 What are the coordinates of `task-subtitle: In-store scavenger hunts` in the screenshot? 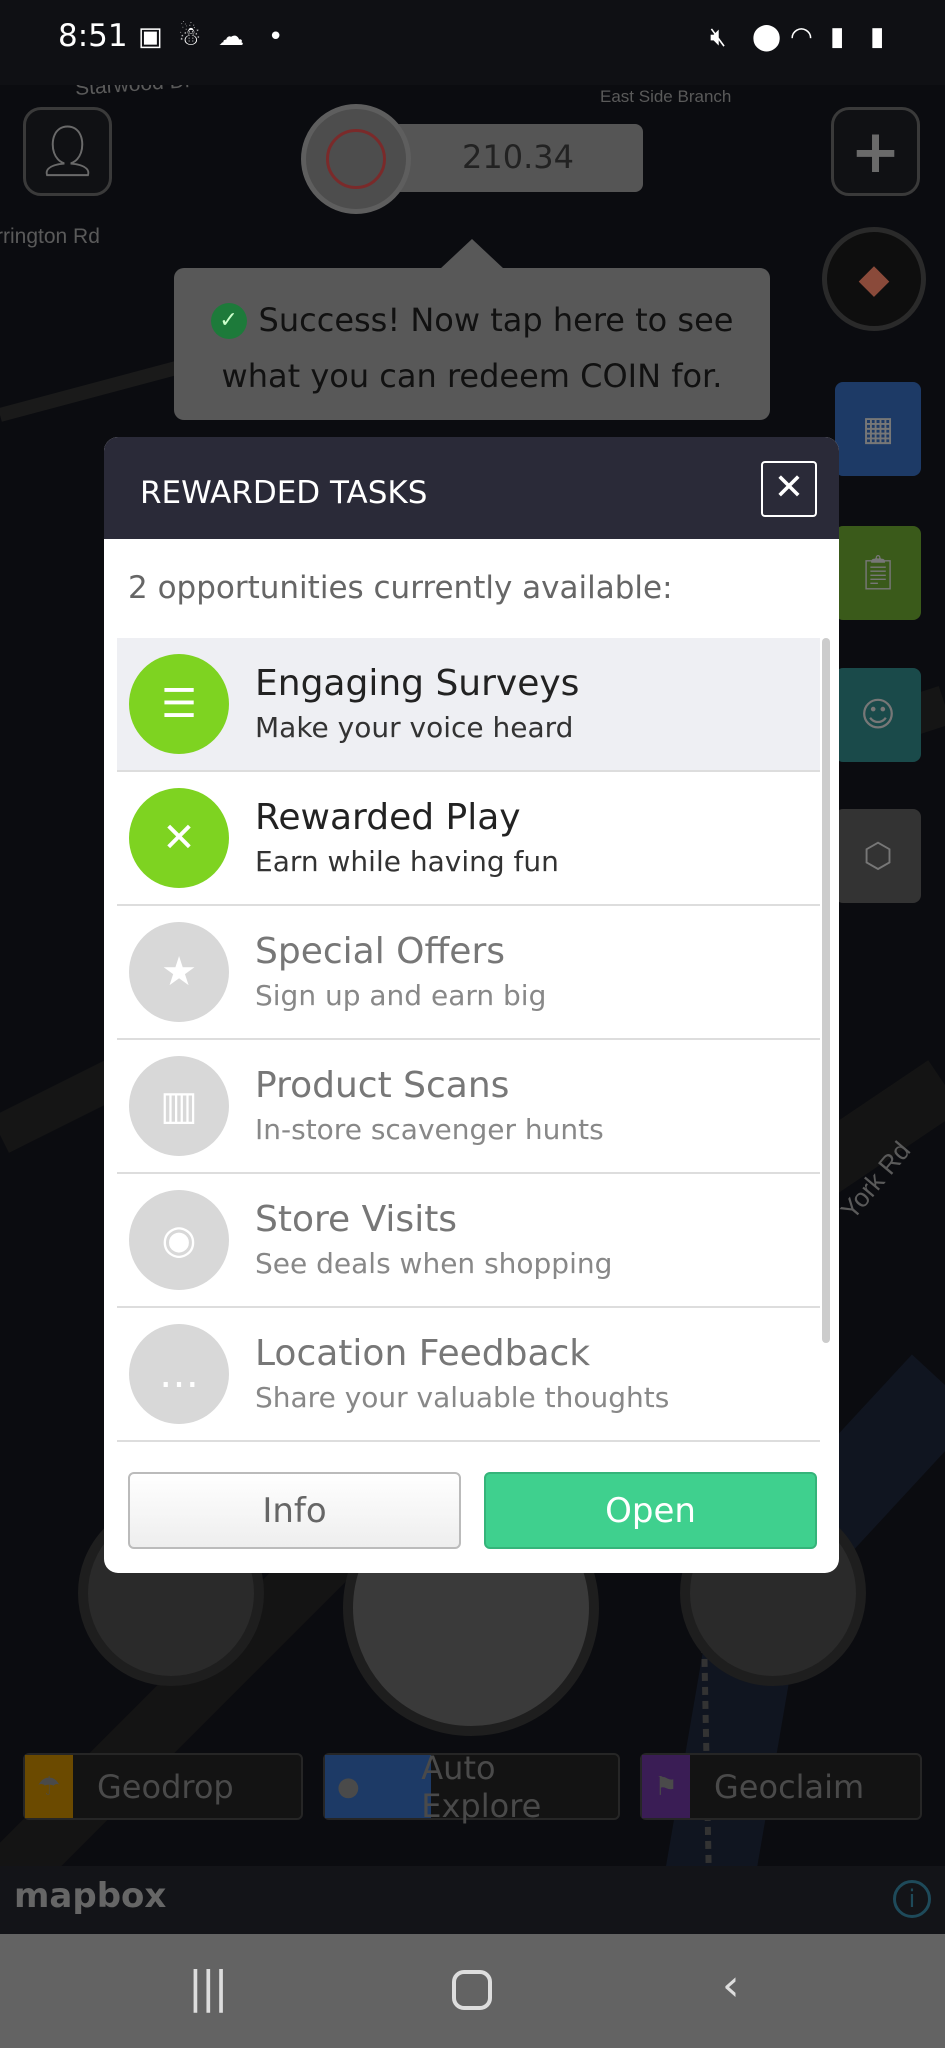 It's located at (429, 1129).